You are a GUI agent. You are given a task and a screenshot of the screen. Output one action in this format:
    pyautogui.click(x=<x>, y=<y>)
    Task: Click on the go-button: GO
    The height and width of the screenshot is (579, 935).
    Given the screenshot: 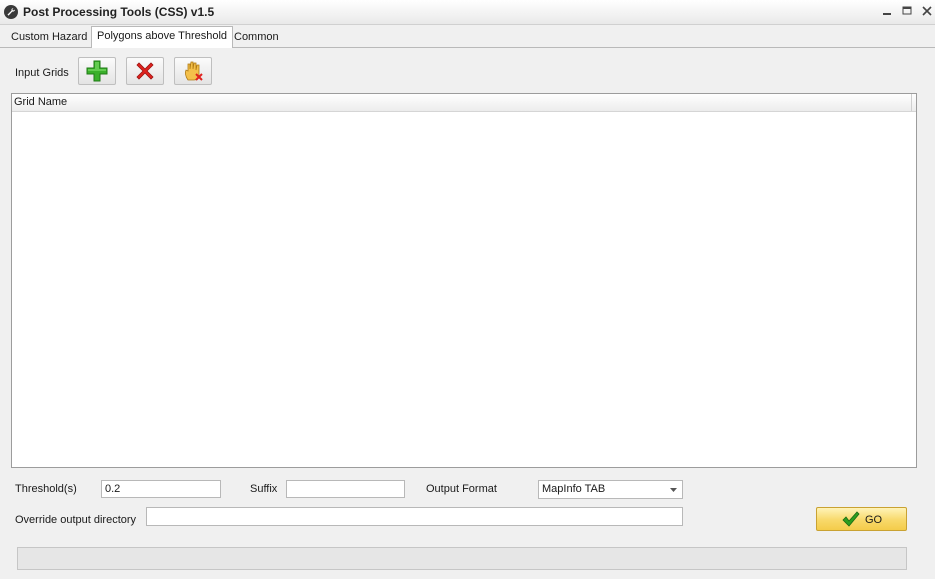 What is the action you would take?
    pyautogui.click(x=861, y=519)
    